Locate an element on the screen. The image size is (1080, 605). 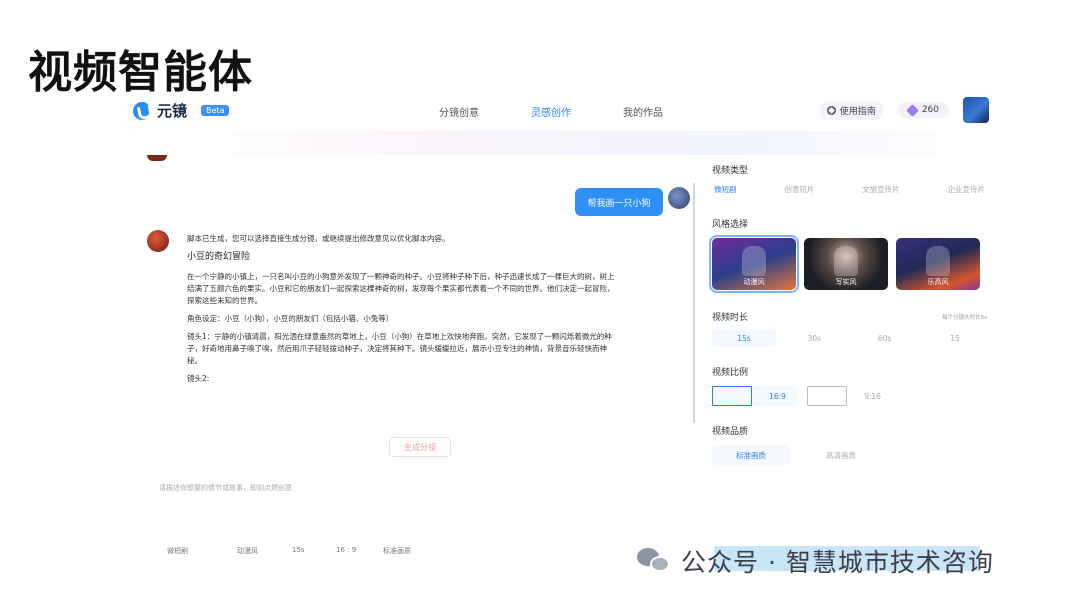
wechat-icon is located at coordinates (655, 561).